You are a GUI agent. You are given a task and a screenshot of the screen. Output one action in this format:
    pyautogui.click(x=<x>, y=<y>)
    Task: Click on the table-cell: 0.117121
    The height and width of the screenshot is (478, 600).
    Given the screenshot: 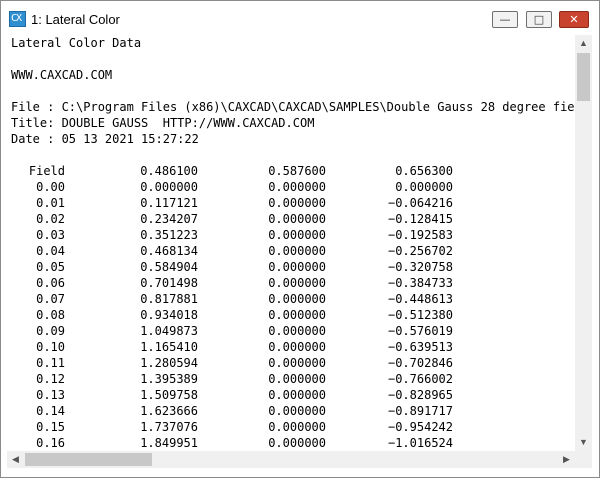 What is the action you would take?
    pyautogui.click(x=169, y=203)
    